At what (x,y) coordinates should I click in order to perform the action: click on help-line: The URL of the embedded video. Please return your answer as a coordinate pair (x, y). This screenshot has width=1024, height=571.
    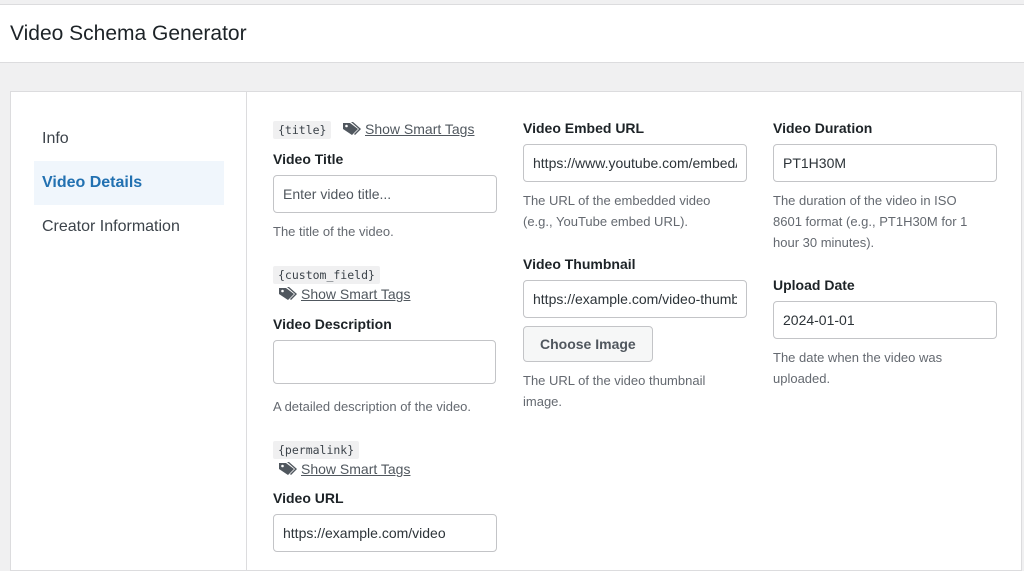
    Looking at the image, I should click on (617, 200).